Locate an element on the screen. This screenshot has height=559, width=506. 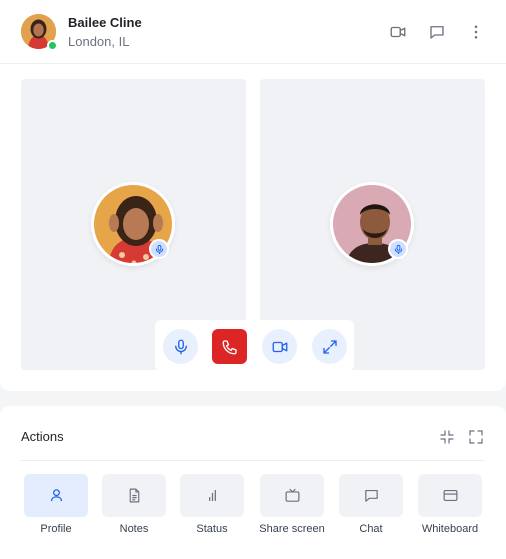
fullscreen-icon is located at coordinates (476, 437).